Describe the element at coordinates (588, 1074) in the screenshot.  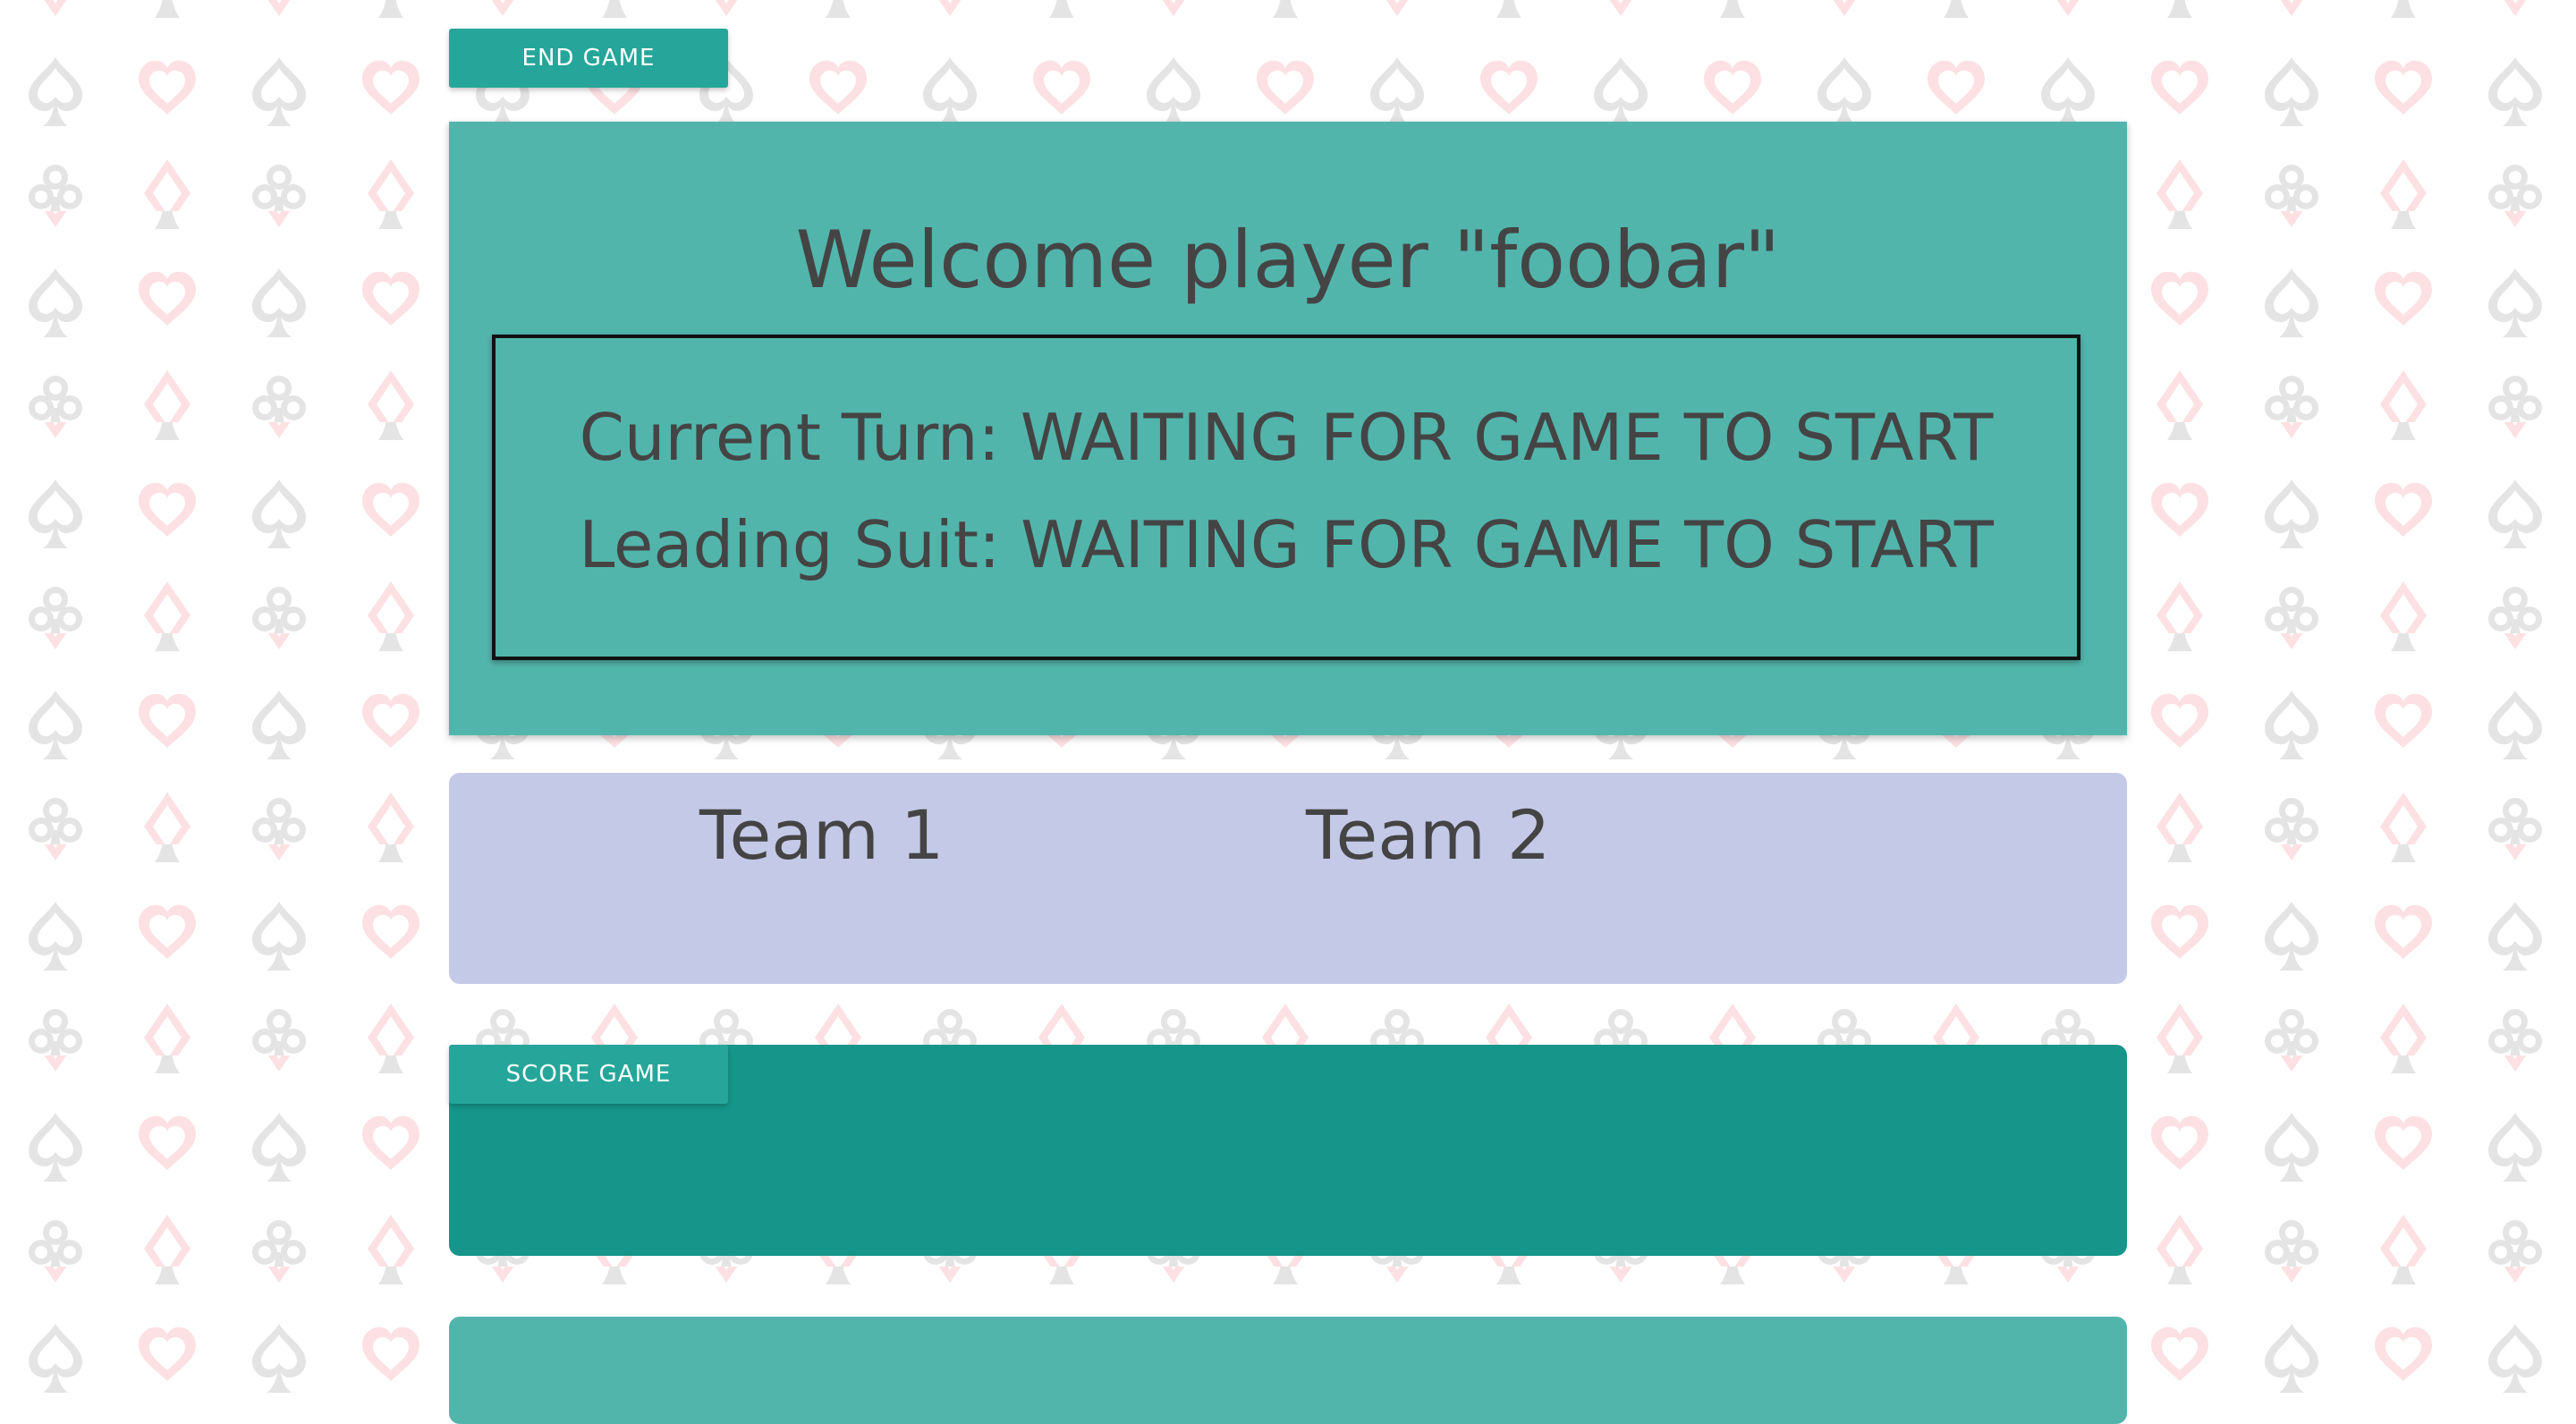
I see `score-game-button: SCORE GAME` at that location.